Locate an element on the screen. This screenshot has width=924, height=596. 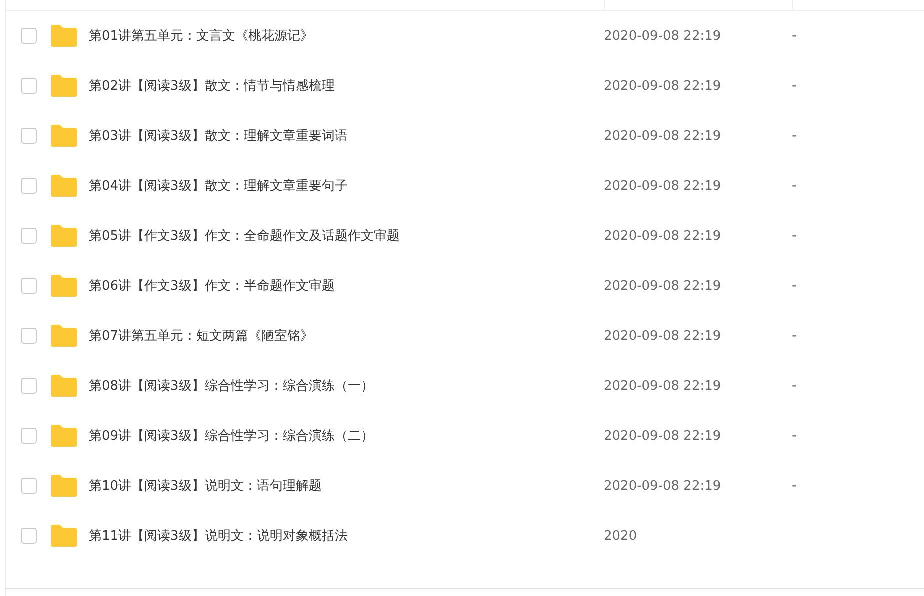
folder-name: 第04讲【阅读3级】散文：理解文章重要句子 is located at coordinates (346, 186).